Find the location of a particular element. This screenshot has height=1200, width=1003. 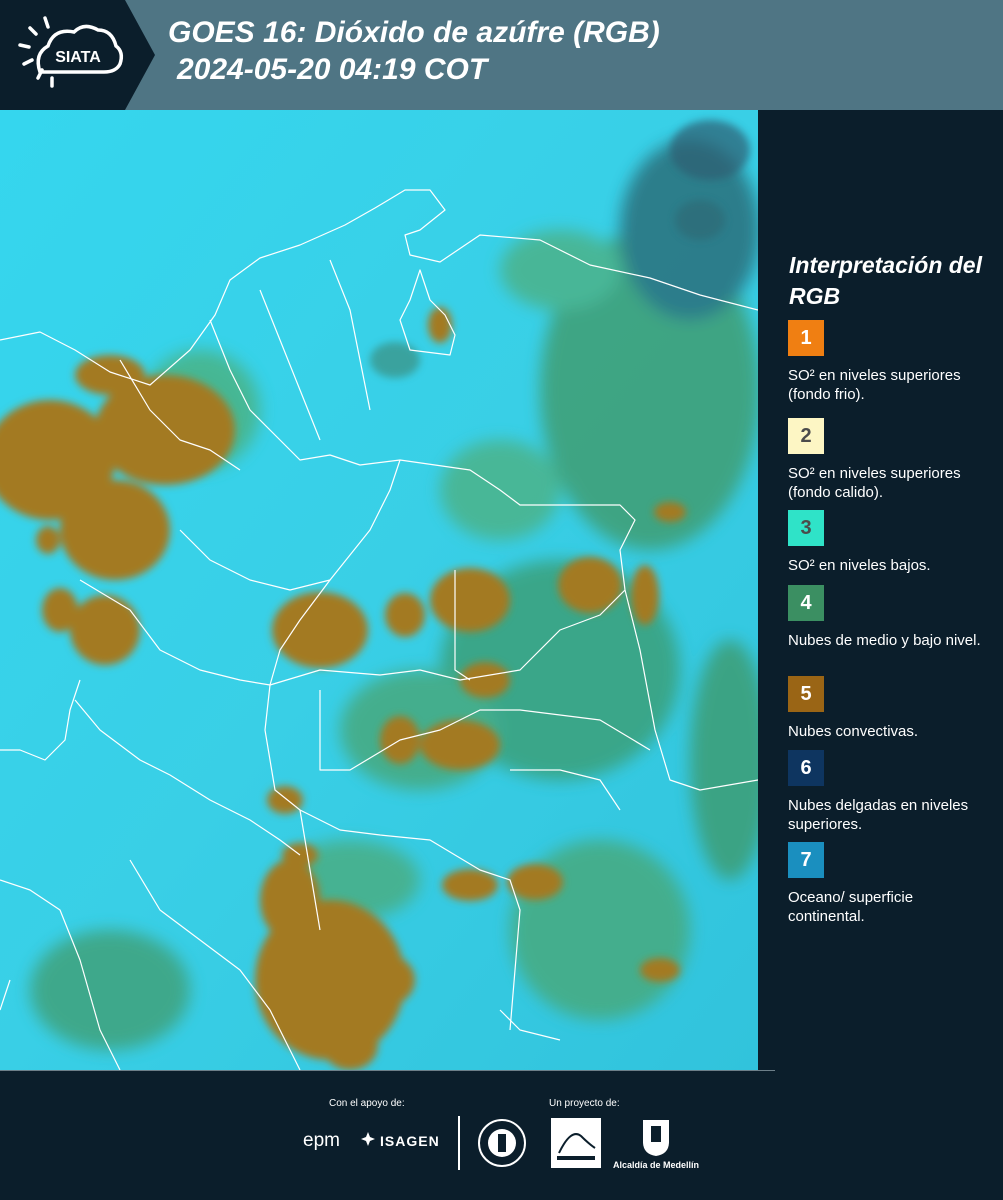

title-line-1: GOES 16: Dióxido de azúfre (RGB) is located at coordinates (414, 32).